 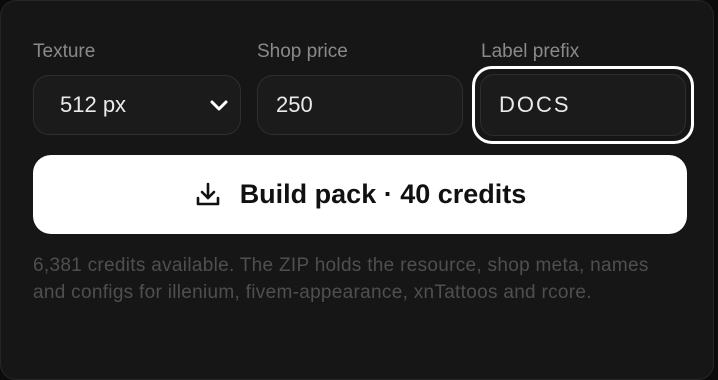 I want to click on shop-price-value: 250, so click(x=294, y=104).